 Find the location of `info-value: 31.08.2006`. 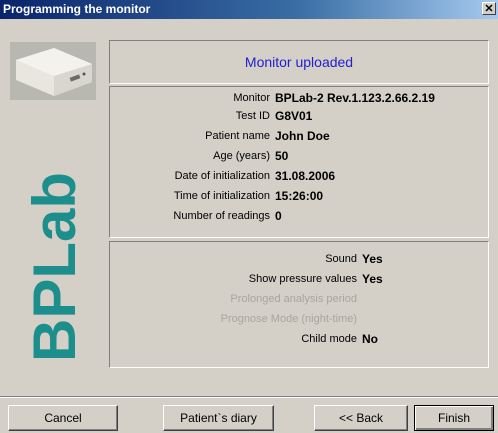

info-value: 31.08.2006 is located at coordinates (305, 176).